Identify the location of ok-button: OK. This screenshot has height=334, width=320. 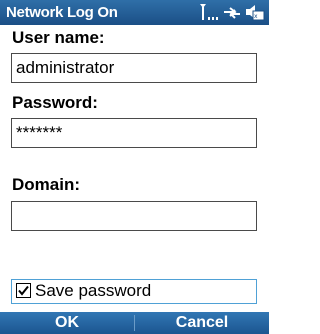
(67, 323).